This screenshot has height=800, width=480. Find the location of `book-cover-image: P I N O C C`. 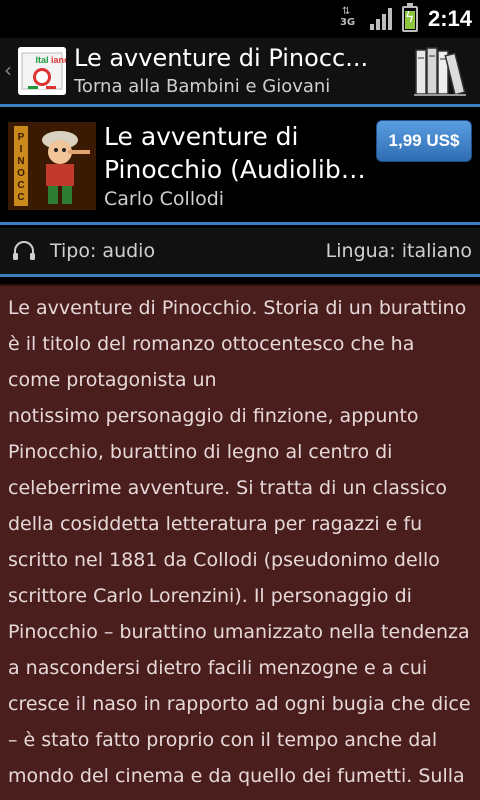

book-cover-image: P I N O C C is located at coordinates (52, 166).